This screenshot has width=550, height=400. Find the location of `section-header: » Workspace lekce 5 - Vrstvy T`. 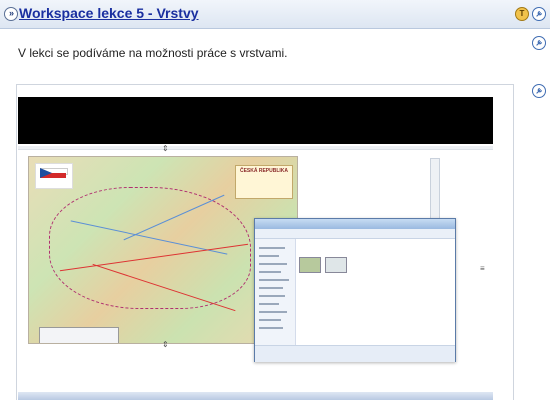

section-header: » Workspace lekce 5 - Vrstvy T is located at coordinates (275, 14).